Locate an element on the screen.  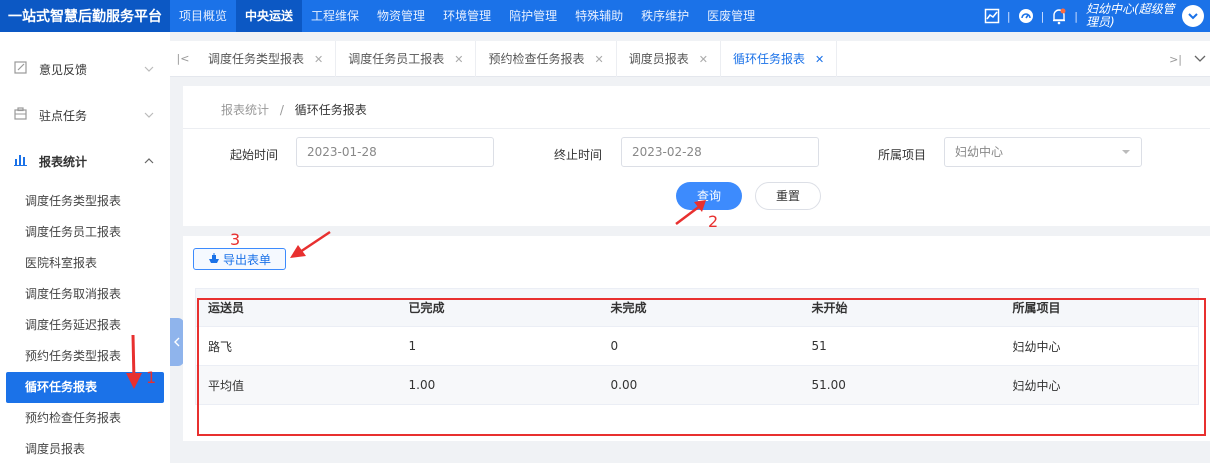
sidebar-group-label: 驻点任务 is located at coordinates (63, 115).